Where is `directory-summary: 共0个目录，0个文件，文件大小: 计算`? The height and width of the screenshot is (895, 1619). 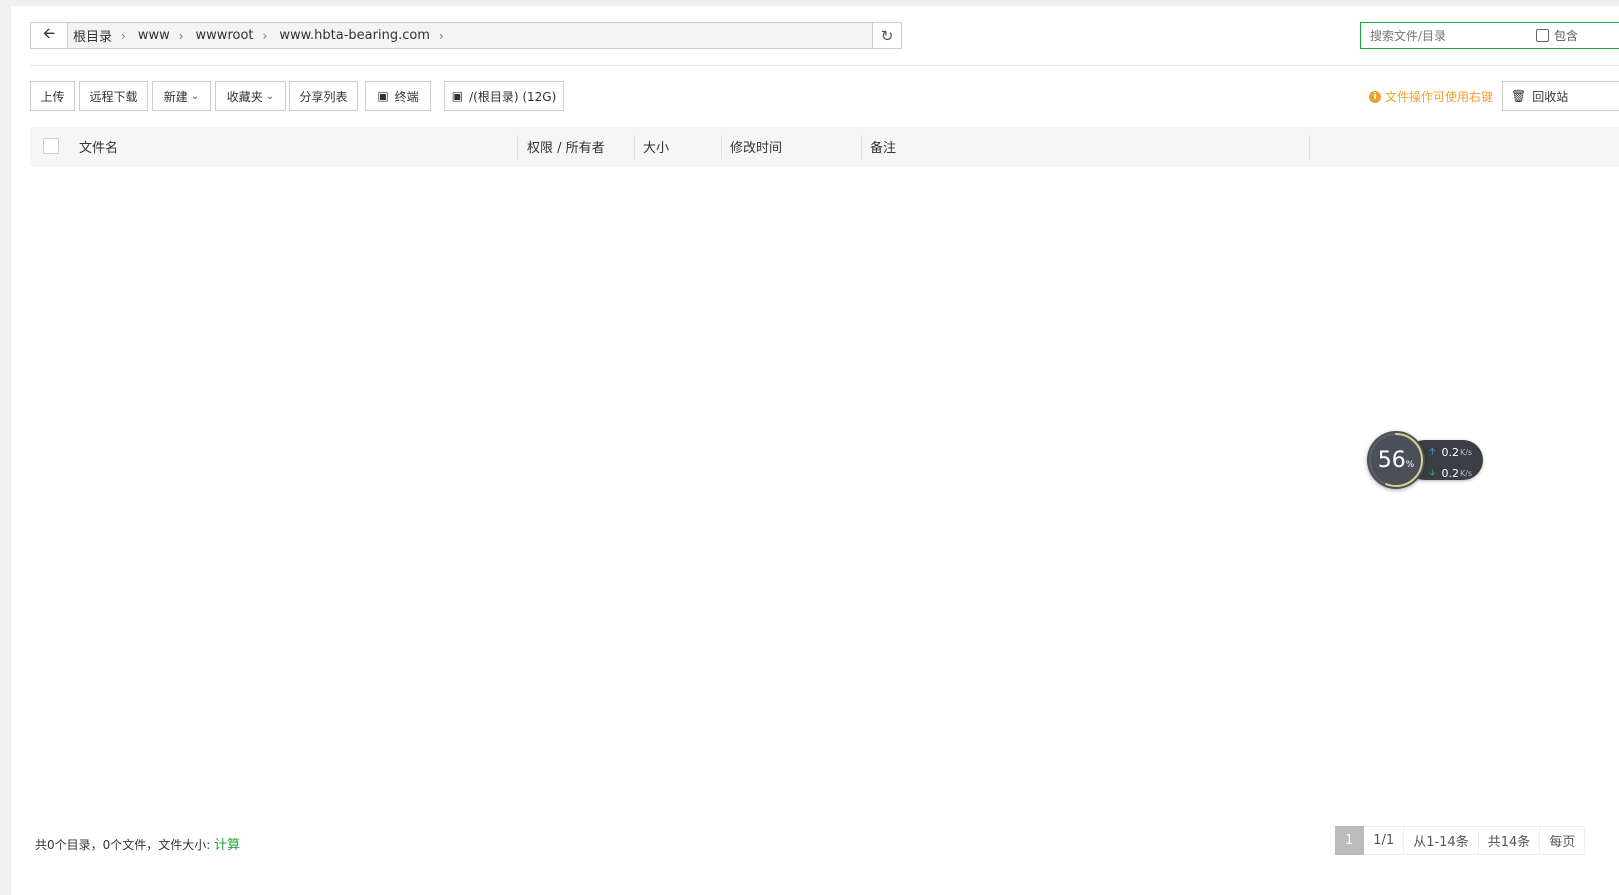 directory-summary: 共0个目录，0个文件，文件大小: 计算 is located at coordinates (138, 845).